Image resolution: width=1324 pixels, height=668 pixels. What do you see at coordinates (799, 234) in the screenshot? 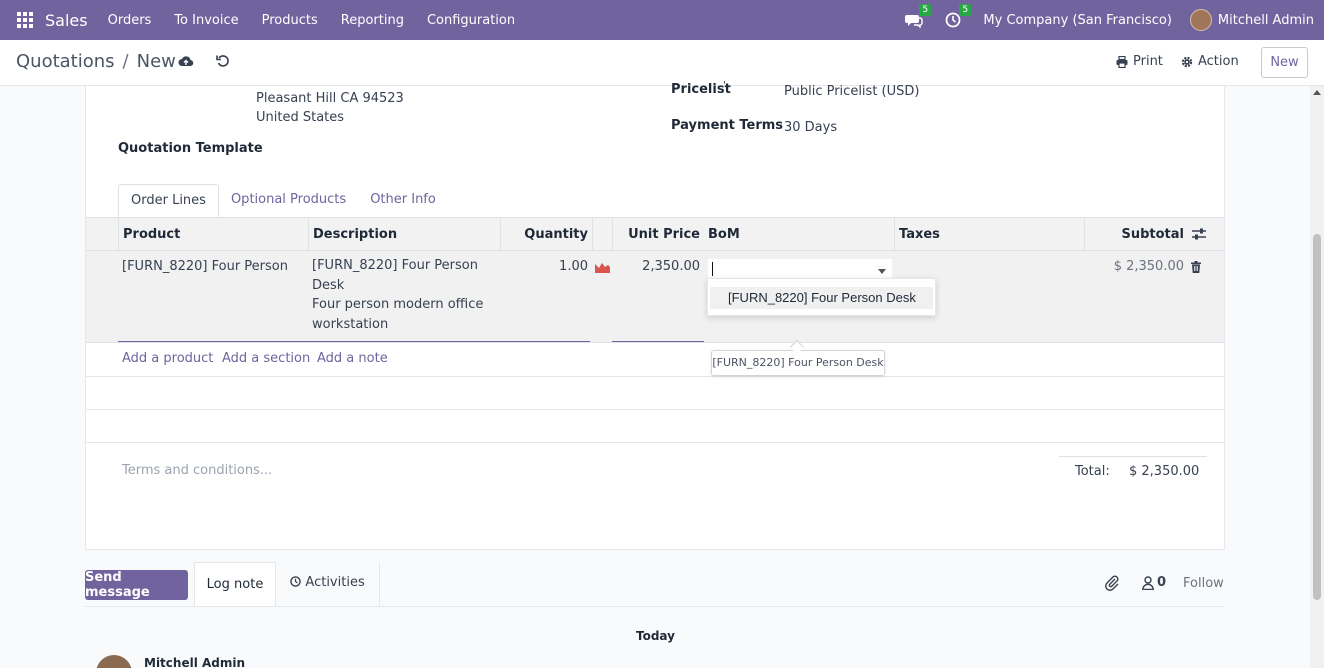
I see `col-bom: BoM` at bounding box center [799, 234].